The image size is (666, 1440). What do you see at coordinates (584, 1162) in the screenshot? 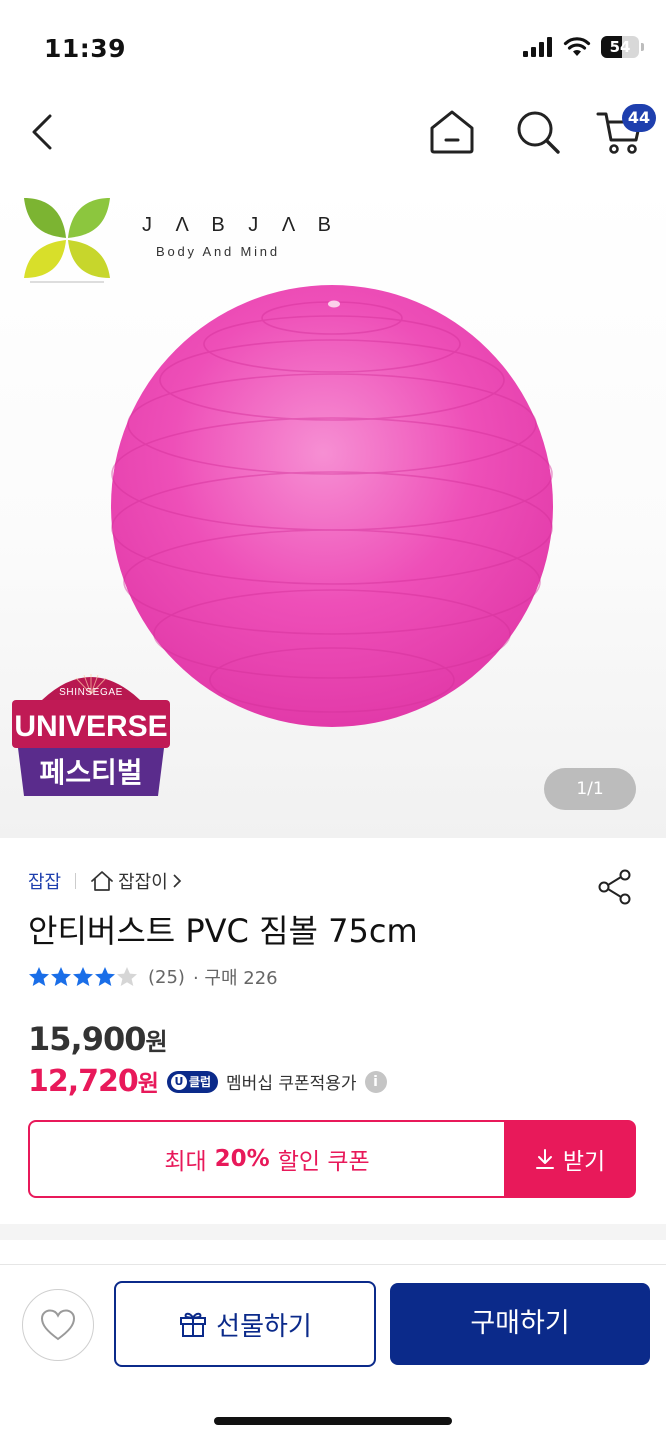
I see `coupon-button-label: 받기` at bounding box center [584, 1162].